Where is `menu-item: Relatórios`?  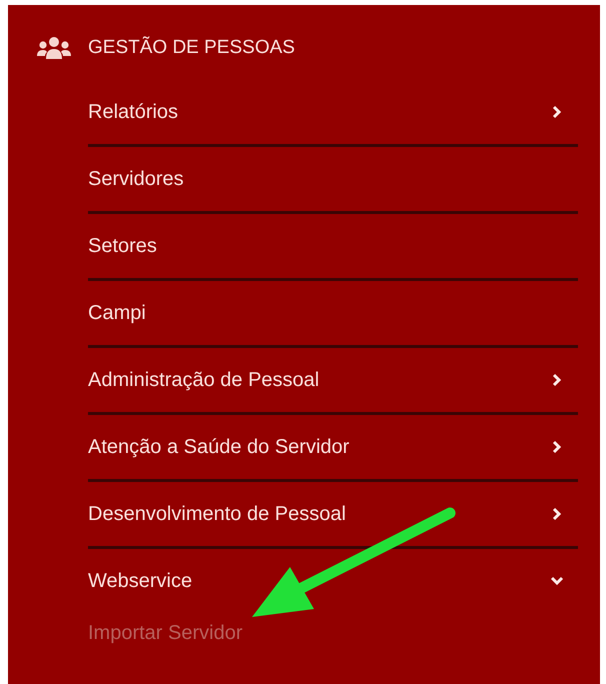
menu-item: Relatórios is located at coordinates (333, 113).